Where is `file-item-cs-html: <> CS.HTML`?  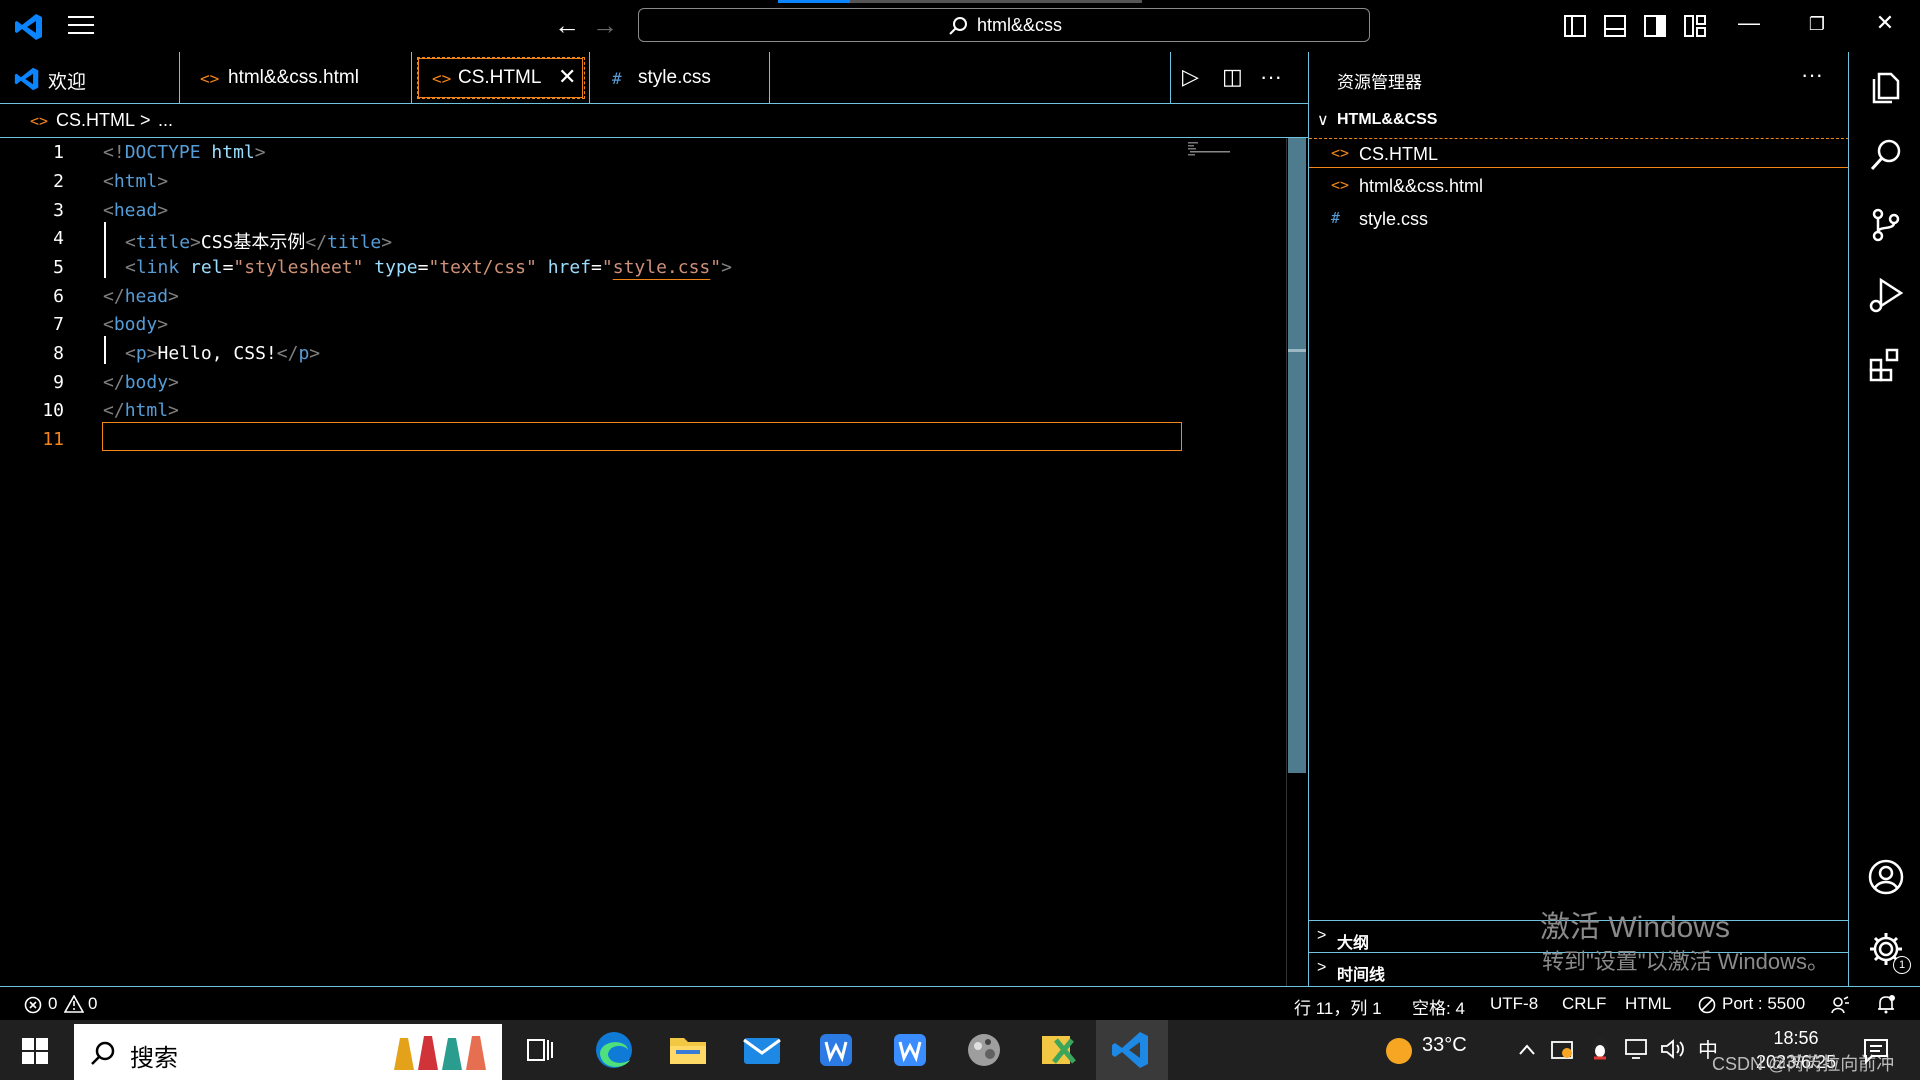 file-item-cs-html: <> CS.HTML is located at coordinates (1579, 153).